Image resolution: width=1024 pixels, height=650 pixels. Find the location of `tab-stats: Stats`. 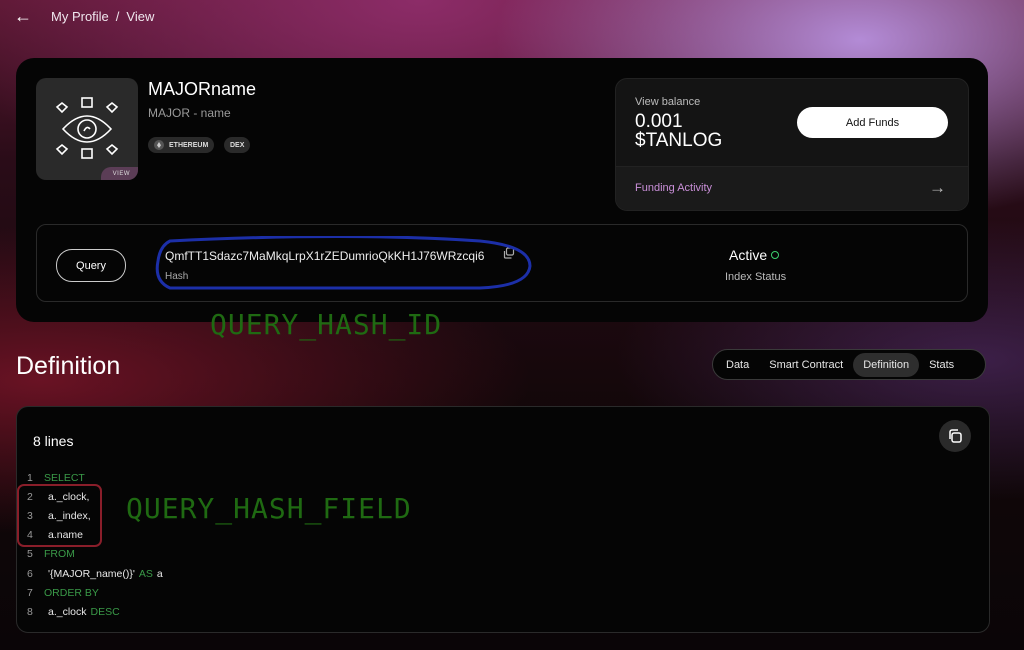

tab-stats: Stats is located at coordinates (941, 365).